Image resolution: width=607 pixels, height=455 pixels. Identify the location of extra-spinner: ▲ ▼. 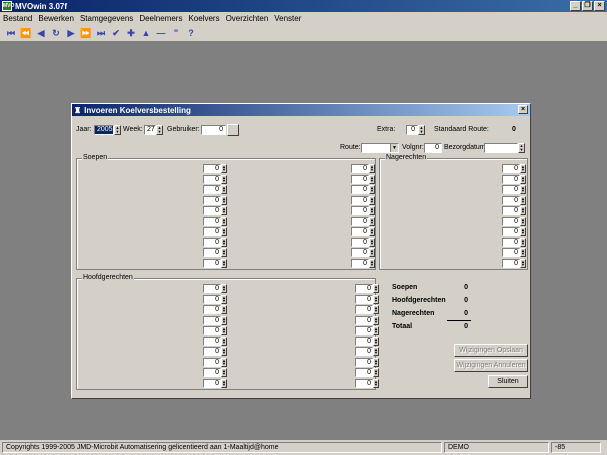
(421, 130).